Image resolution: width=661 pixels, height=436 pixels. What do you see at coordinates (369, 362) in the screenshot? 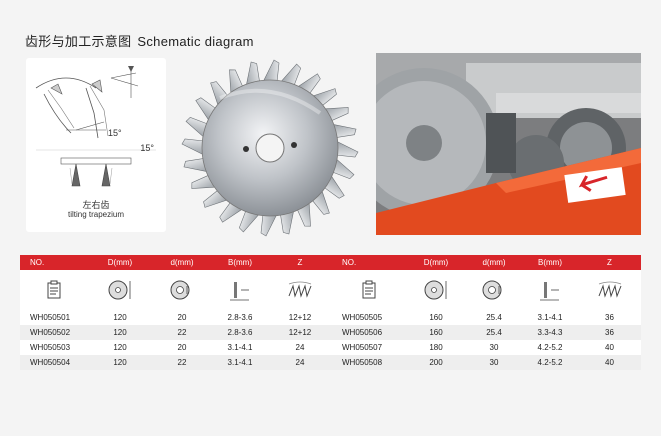
I see `table-cell: WH050508` at bounding box center [369, 362].